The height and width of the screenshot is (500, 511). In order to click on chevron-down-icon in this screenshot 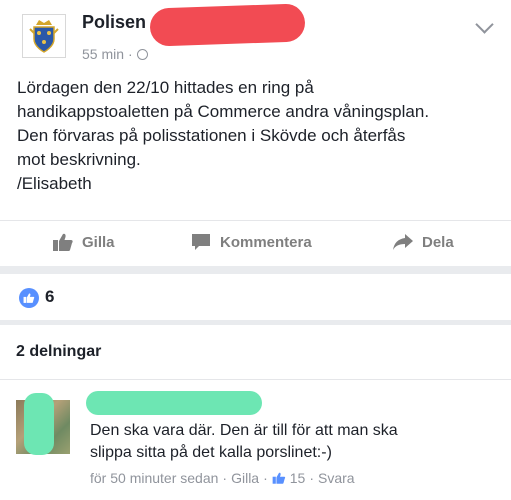, I will do `click(484, 24)`.